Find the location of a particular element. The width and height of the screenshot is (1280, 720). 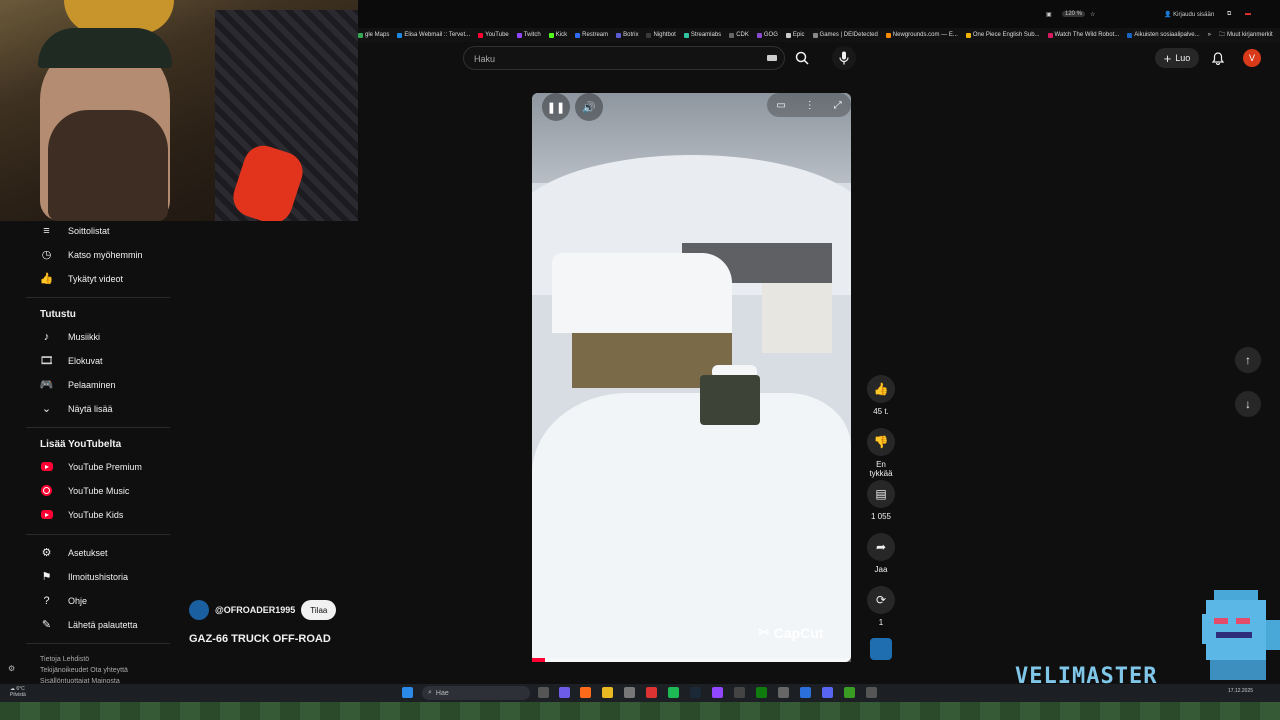

captions-icon: ▭ is located at coordinates (780, 105).